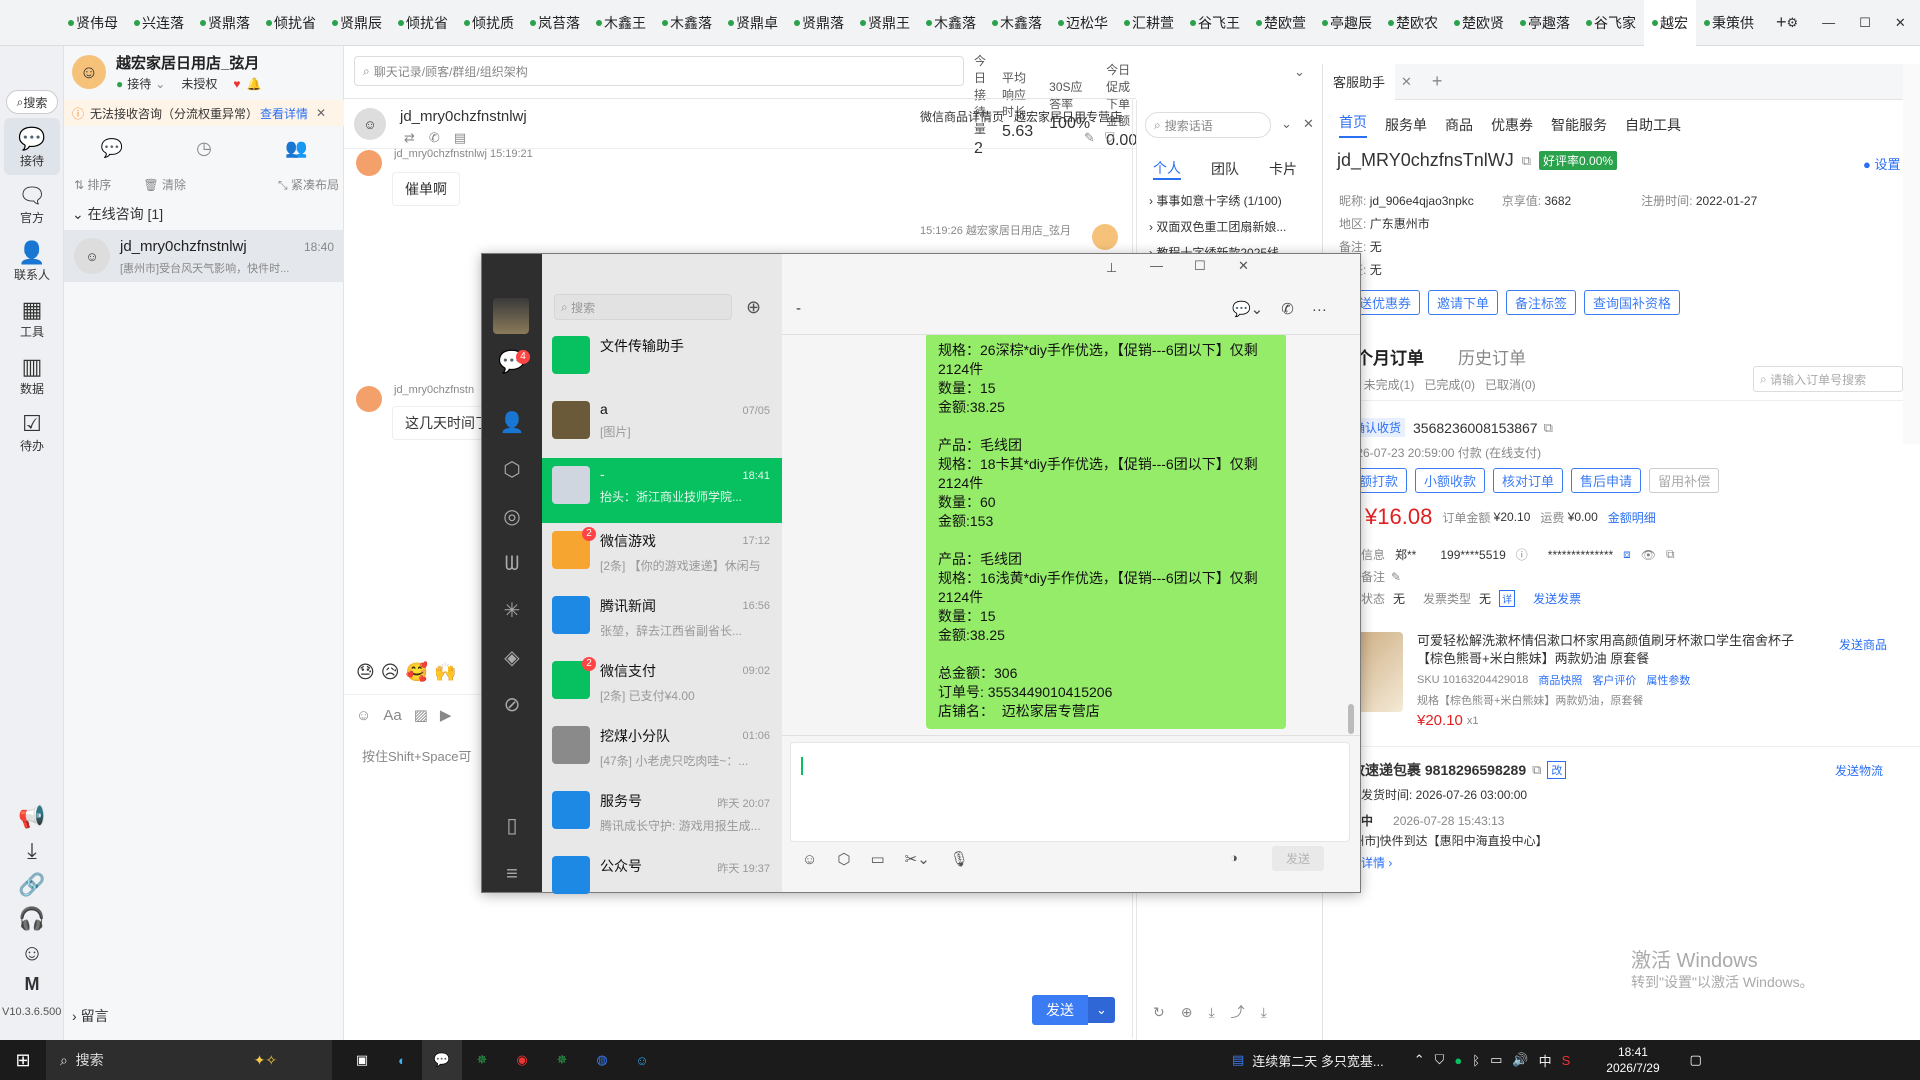 Image resolution: width=1920 pixels, height=1080 pixels. Describe the element at coordinates (362, 1060) in the screenshot. I see `task-view-icon: ▣` at that location.